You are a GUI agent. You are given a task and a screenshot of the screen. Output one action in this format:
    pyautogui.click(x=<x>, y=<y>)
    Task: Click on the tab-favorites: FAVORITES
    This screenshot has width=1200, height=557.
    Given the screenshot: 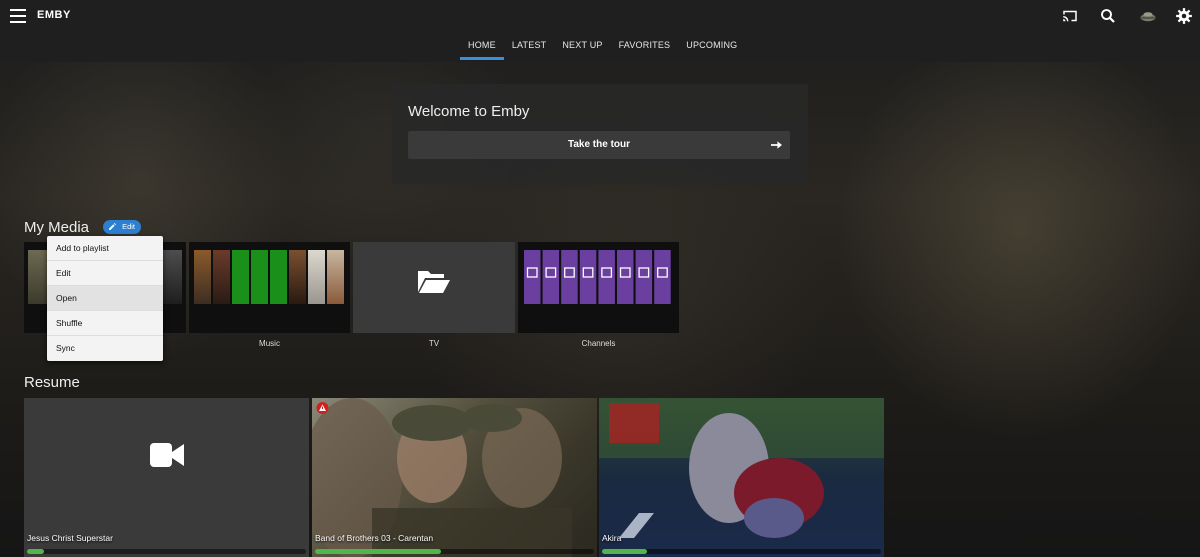 What is the action you would take?
    pyautogui.click(x=645, y=50)
    